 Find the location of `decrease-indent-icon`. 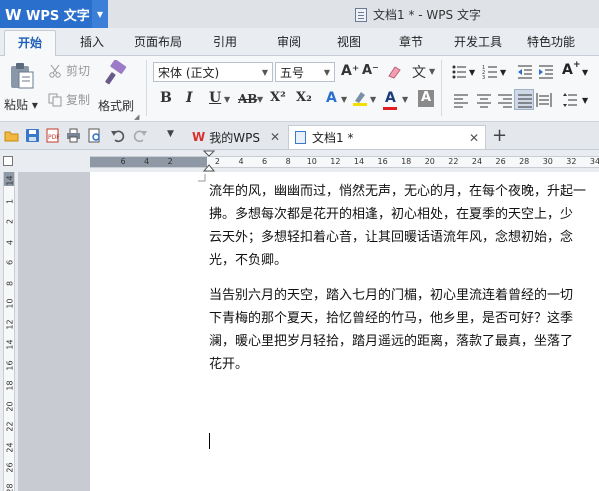

decrease-indent-icon is located at coordinates (525, 72).